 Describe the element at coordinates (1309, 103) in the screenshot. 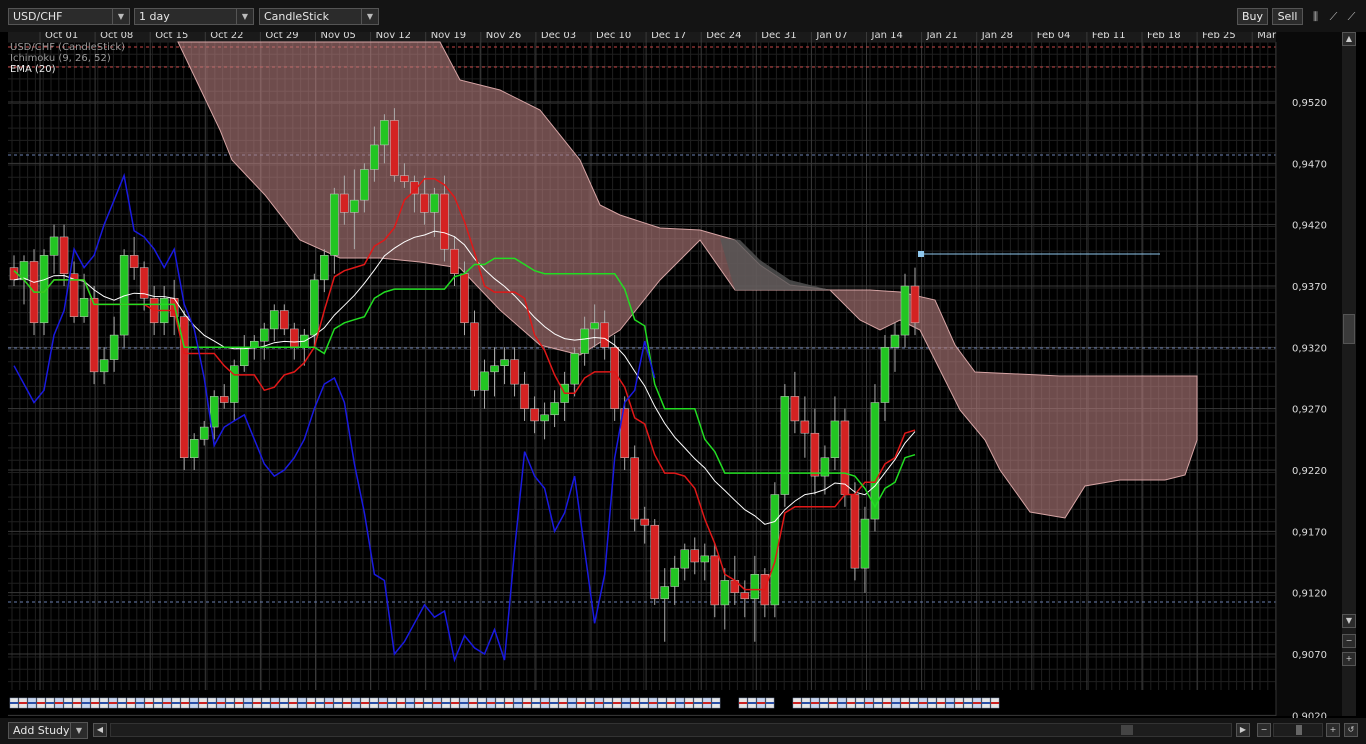

I see `price-tick-label: 0,9520` at that location.